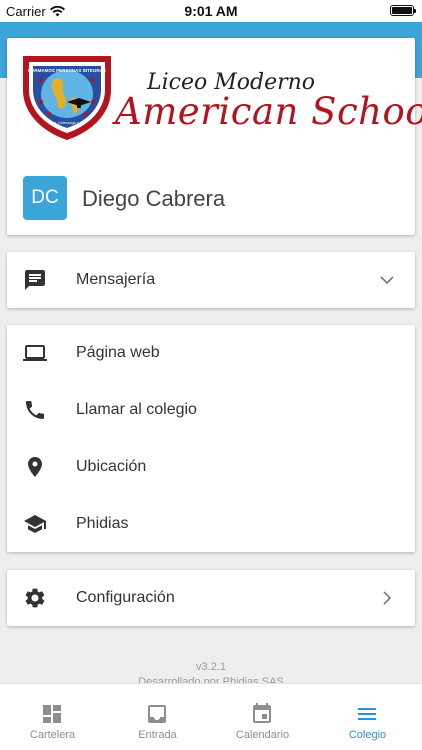 Image resolution: width=422 pixels, height=750 pixels. I want to click on user-name: Diego Cabrera, so click(154, 198).